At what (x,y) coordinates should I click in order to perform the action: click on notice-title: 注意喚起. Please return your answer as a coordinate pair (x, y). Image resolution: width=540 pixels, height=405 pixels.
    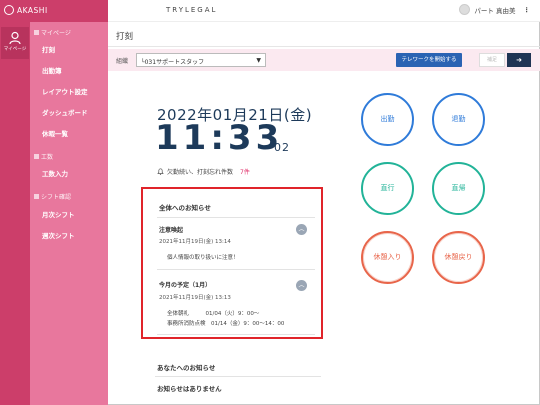
    Looking at the image, I should click on (171, 230).